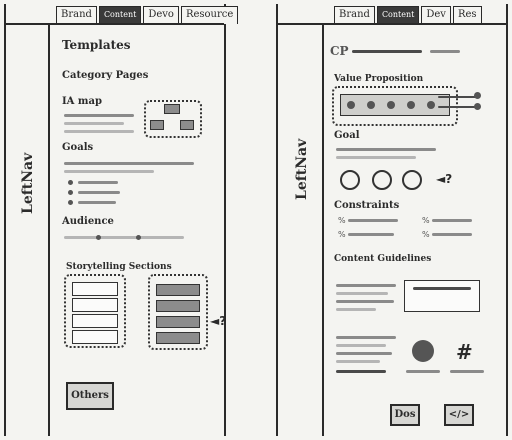 This screenshot has height=440, width=512. I want to click on left-tab-bar: Brand Content Devo Resource, so click(147, 15).